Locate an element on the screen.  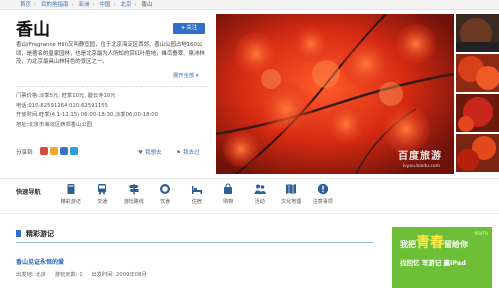
expand-all-link: 展开全部 ▾ is located at coordinates (186, 75).